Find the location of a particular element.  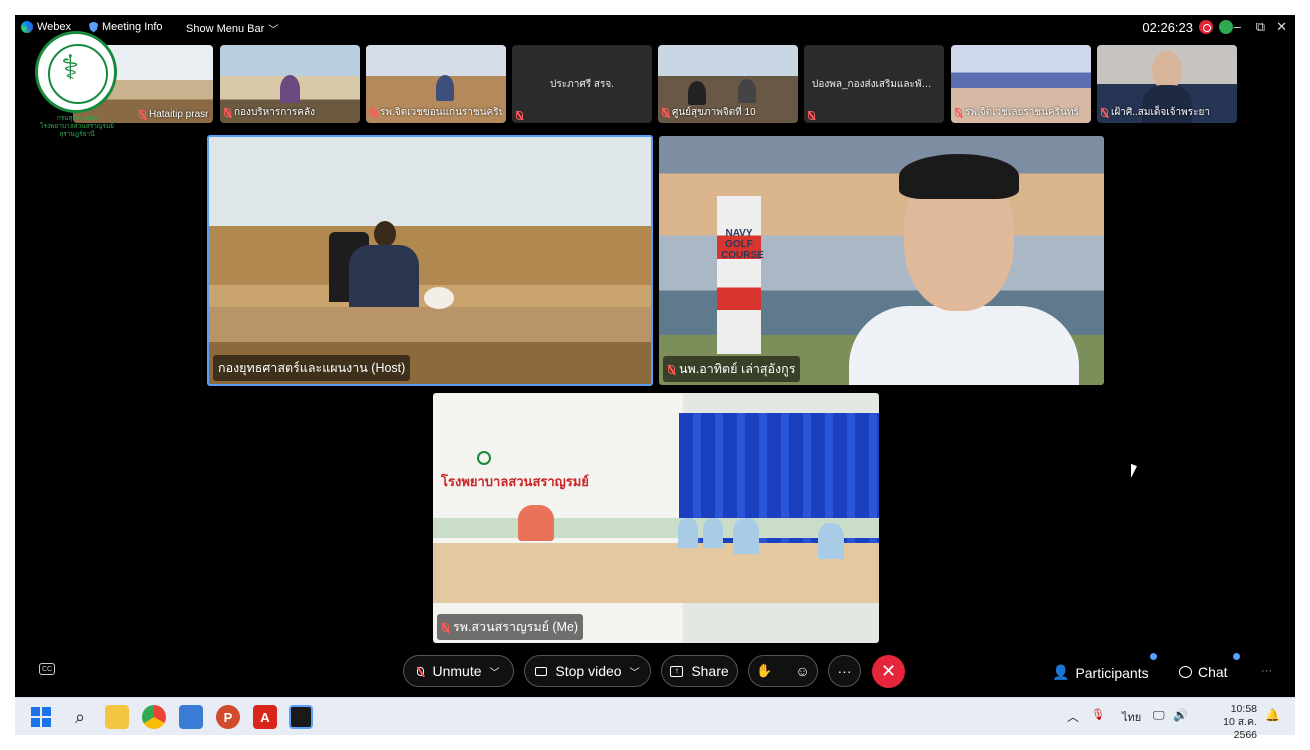

notepad-icon is located at coordinates (191, 717).